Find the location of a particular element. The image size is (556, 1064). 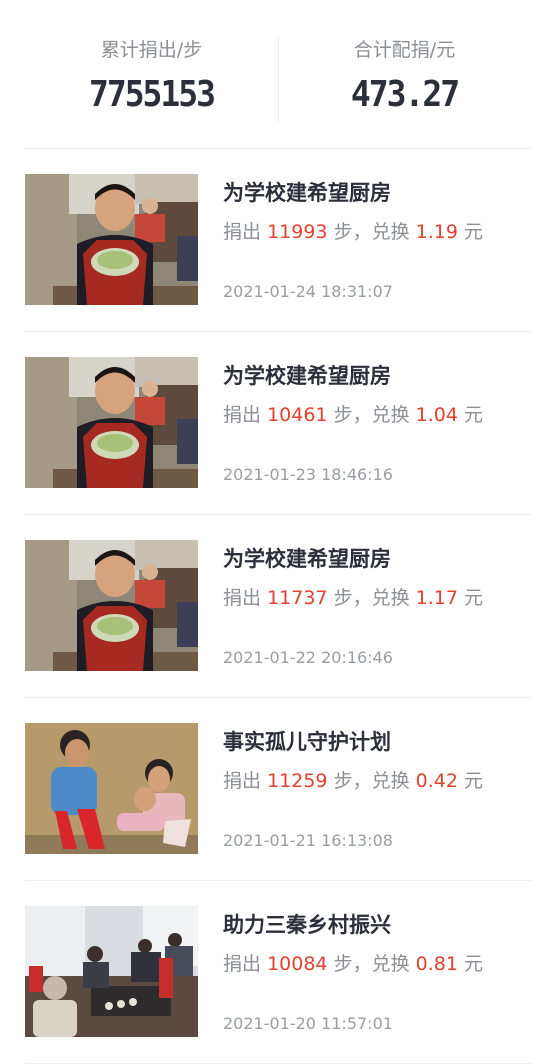

donation-summary: 累计捐出/步 7755153 合计配捐/元 473.27 is located at coordinates (278, 74).